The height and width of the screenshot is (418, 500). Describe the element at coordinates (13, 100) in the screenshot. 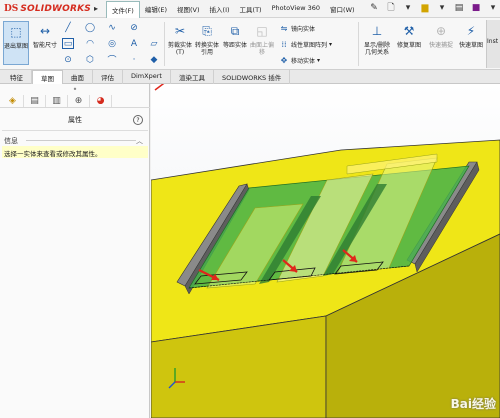

I see `feature-tree-icon: ◈` at that location.